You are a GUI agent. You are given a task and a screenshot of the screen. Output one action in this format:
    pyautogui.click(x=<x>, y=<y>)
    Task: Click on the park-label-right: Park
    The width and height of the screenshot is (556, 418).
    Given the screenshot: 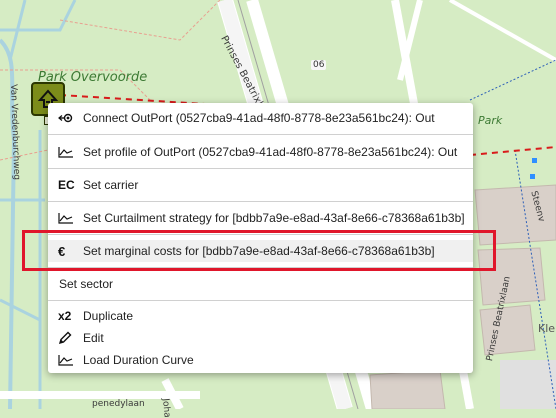 What is the action you would take?
    pyautogui.click(x=490, y=120)
    